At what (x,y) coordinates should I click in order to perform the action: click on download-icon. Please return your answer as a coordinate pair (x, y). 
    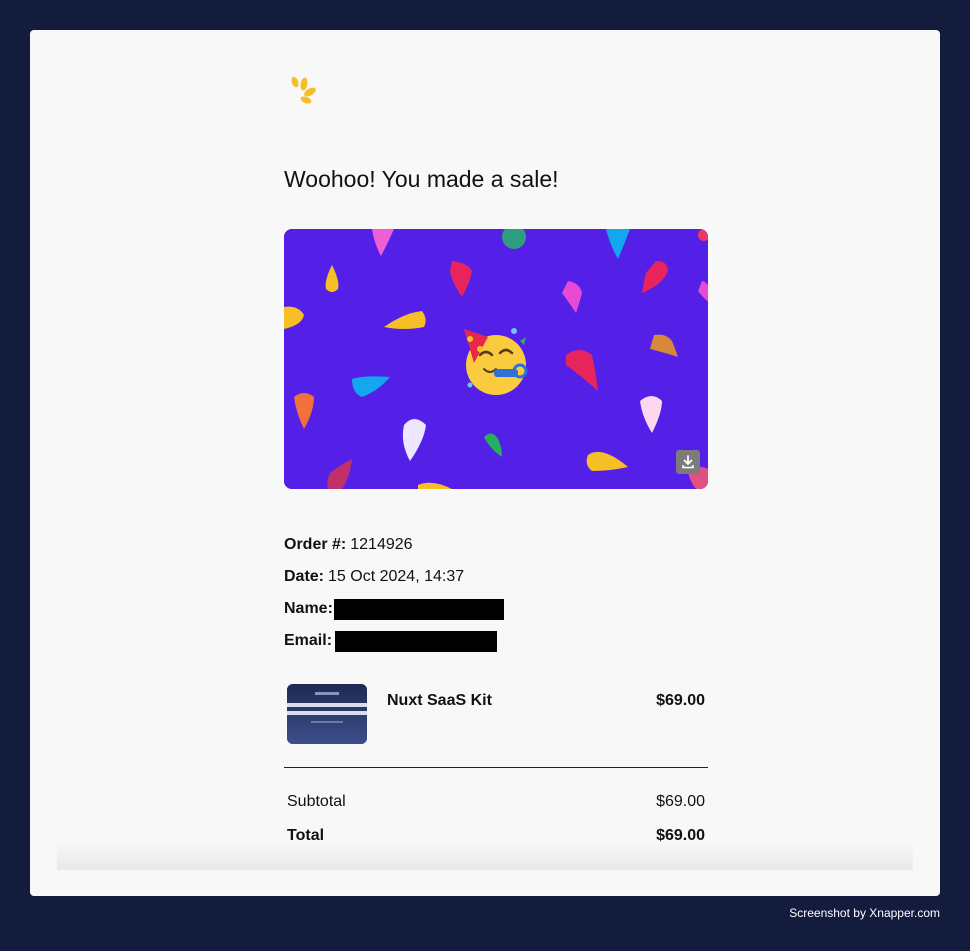
    Looking at the image, I should click on (688, 462).